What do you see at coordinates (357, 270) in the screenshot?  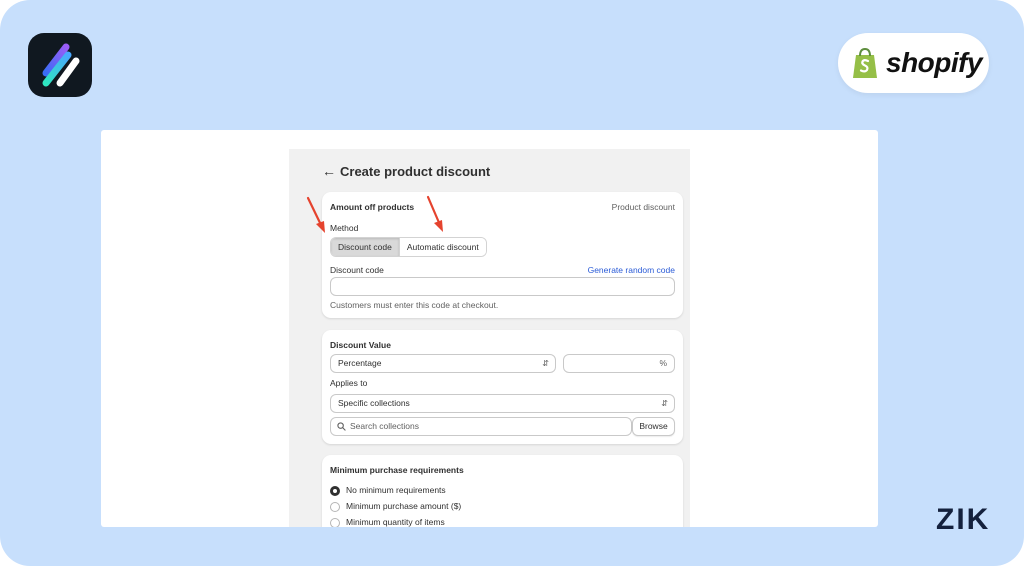 I see `discount-code-label: Discount code` at bounding box center [357, 270].